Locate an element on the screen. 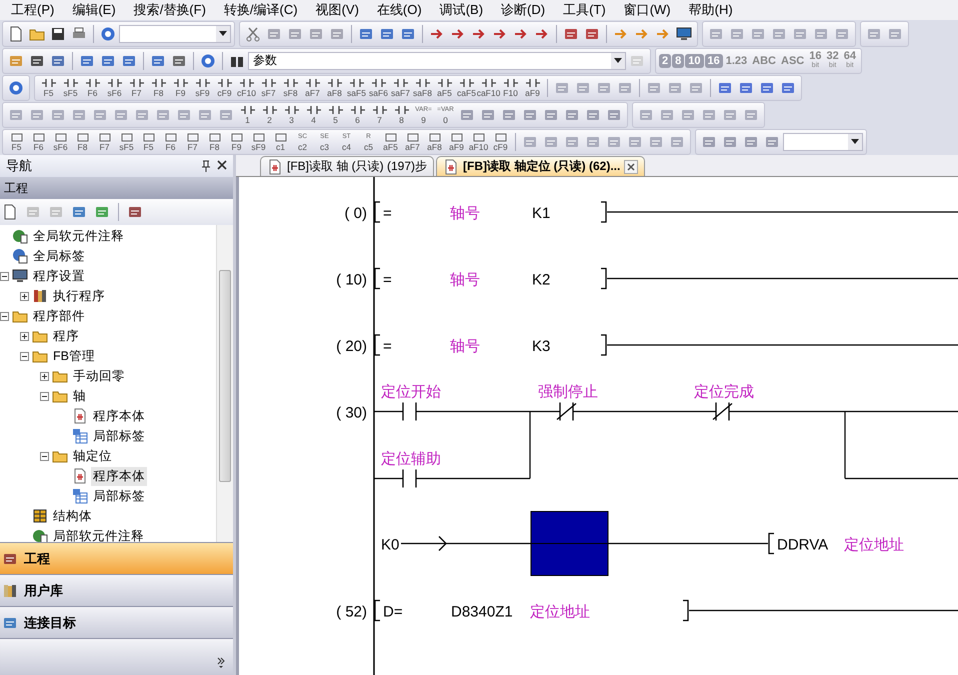 The image size is (958, 675). scrollbar is located at coordinates (224, 383).